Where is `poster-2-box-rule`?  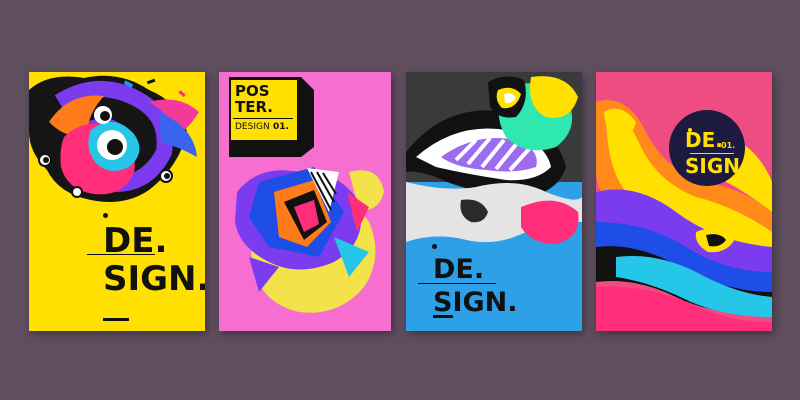 poster-2-box-rule is located at coordinates (263, 118).